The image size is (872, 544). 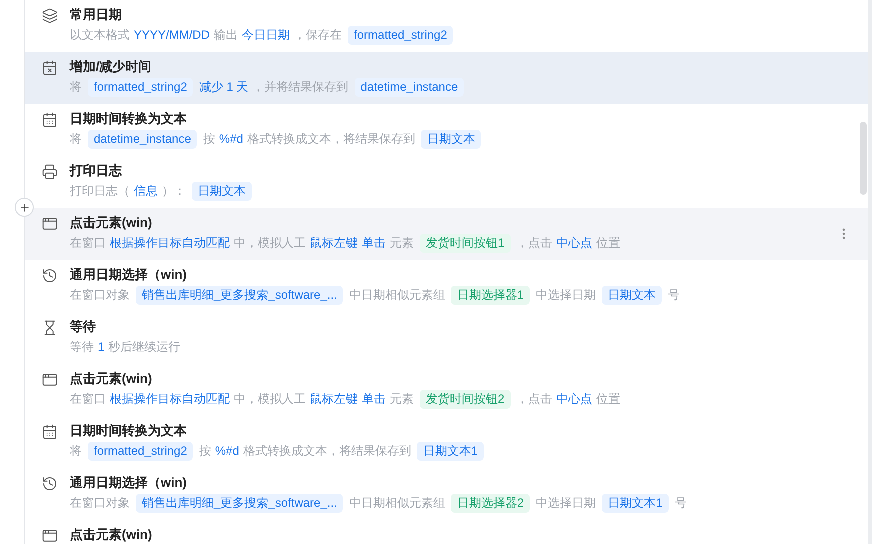 I want to click on parameter-value: 减少 1 天, so click(x=224, y=87).